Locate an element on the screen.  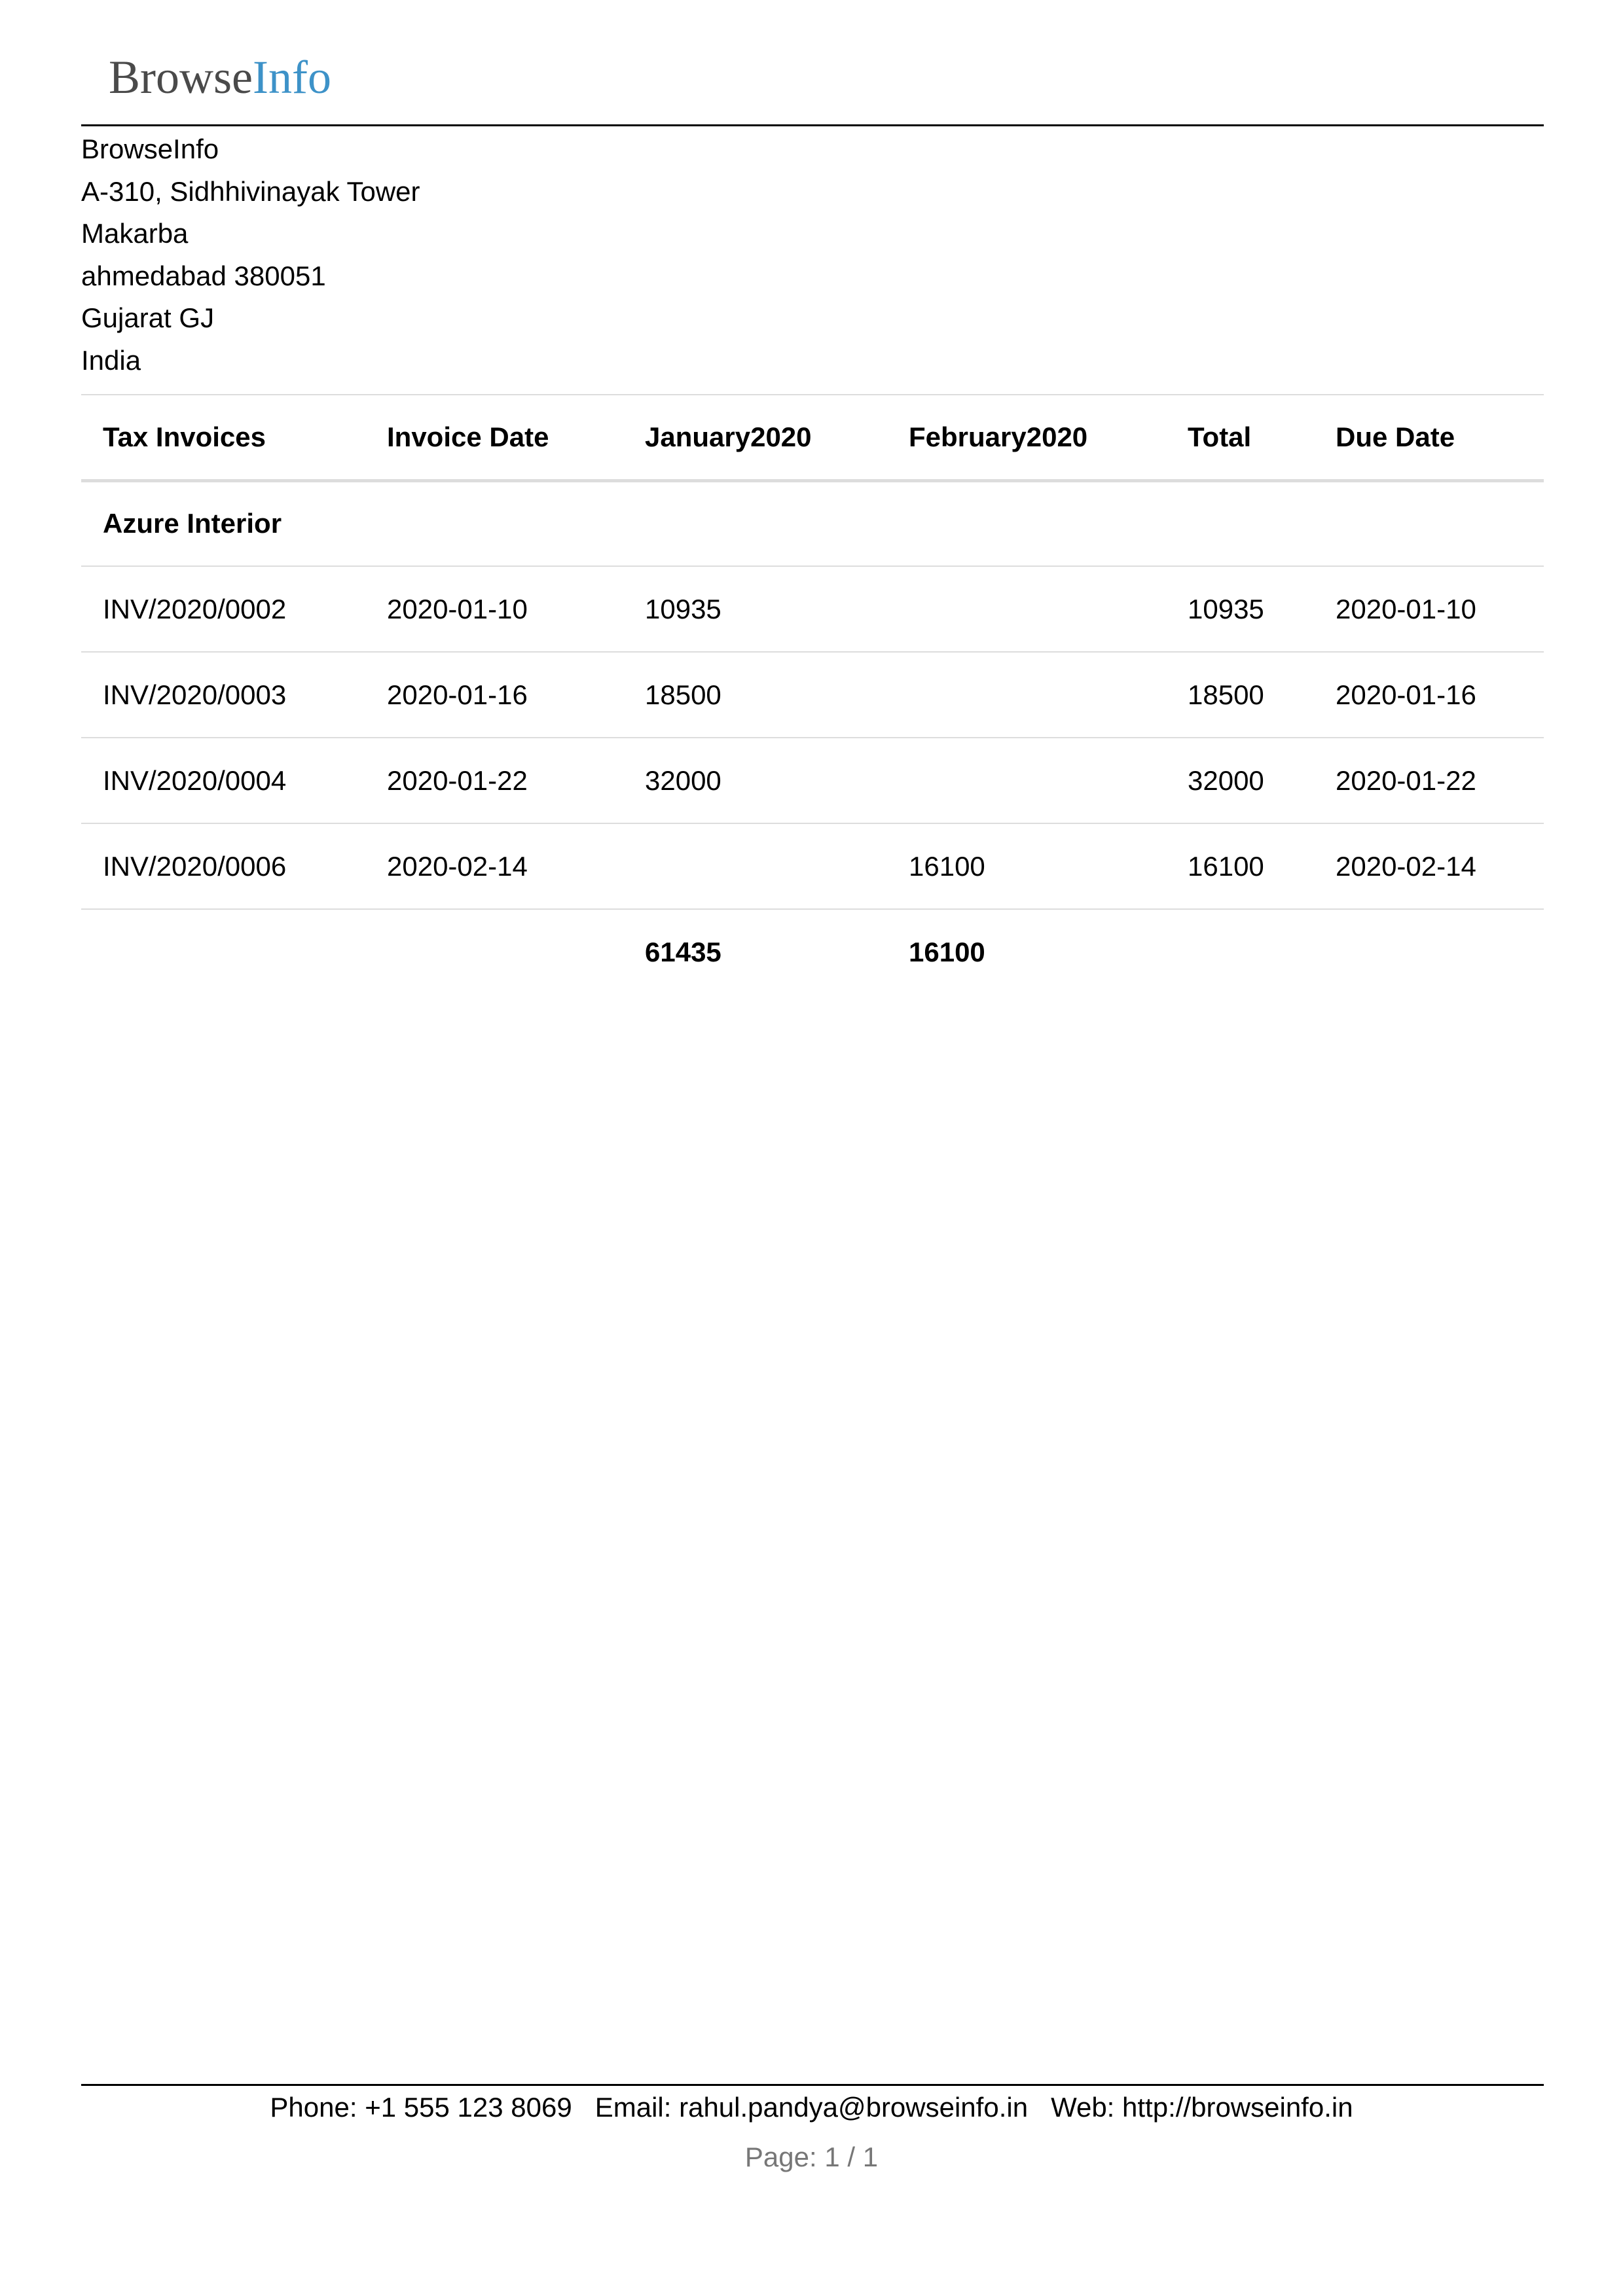
cell-february-amount: 16100 is located at coordinates (947, 866).